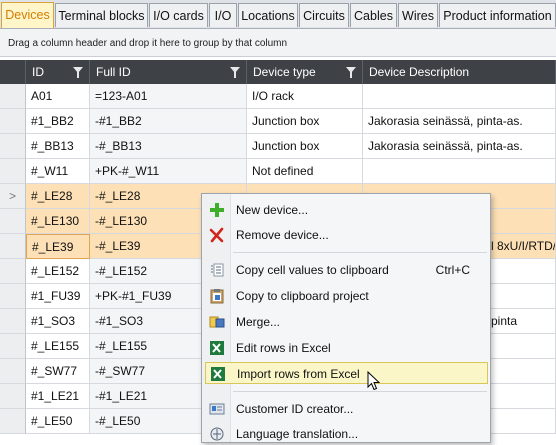 The width and height of the screenshot is (556, 445). Describe the element at coordinates (178, 15) in the screenshot. I see `tab-io-cards: I/O cards` at that location.